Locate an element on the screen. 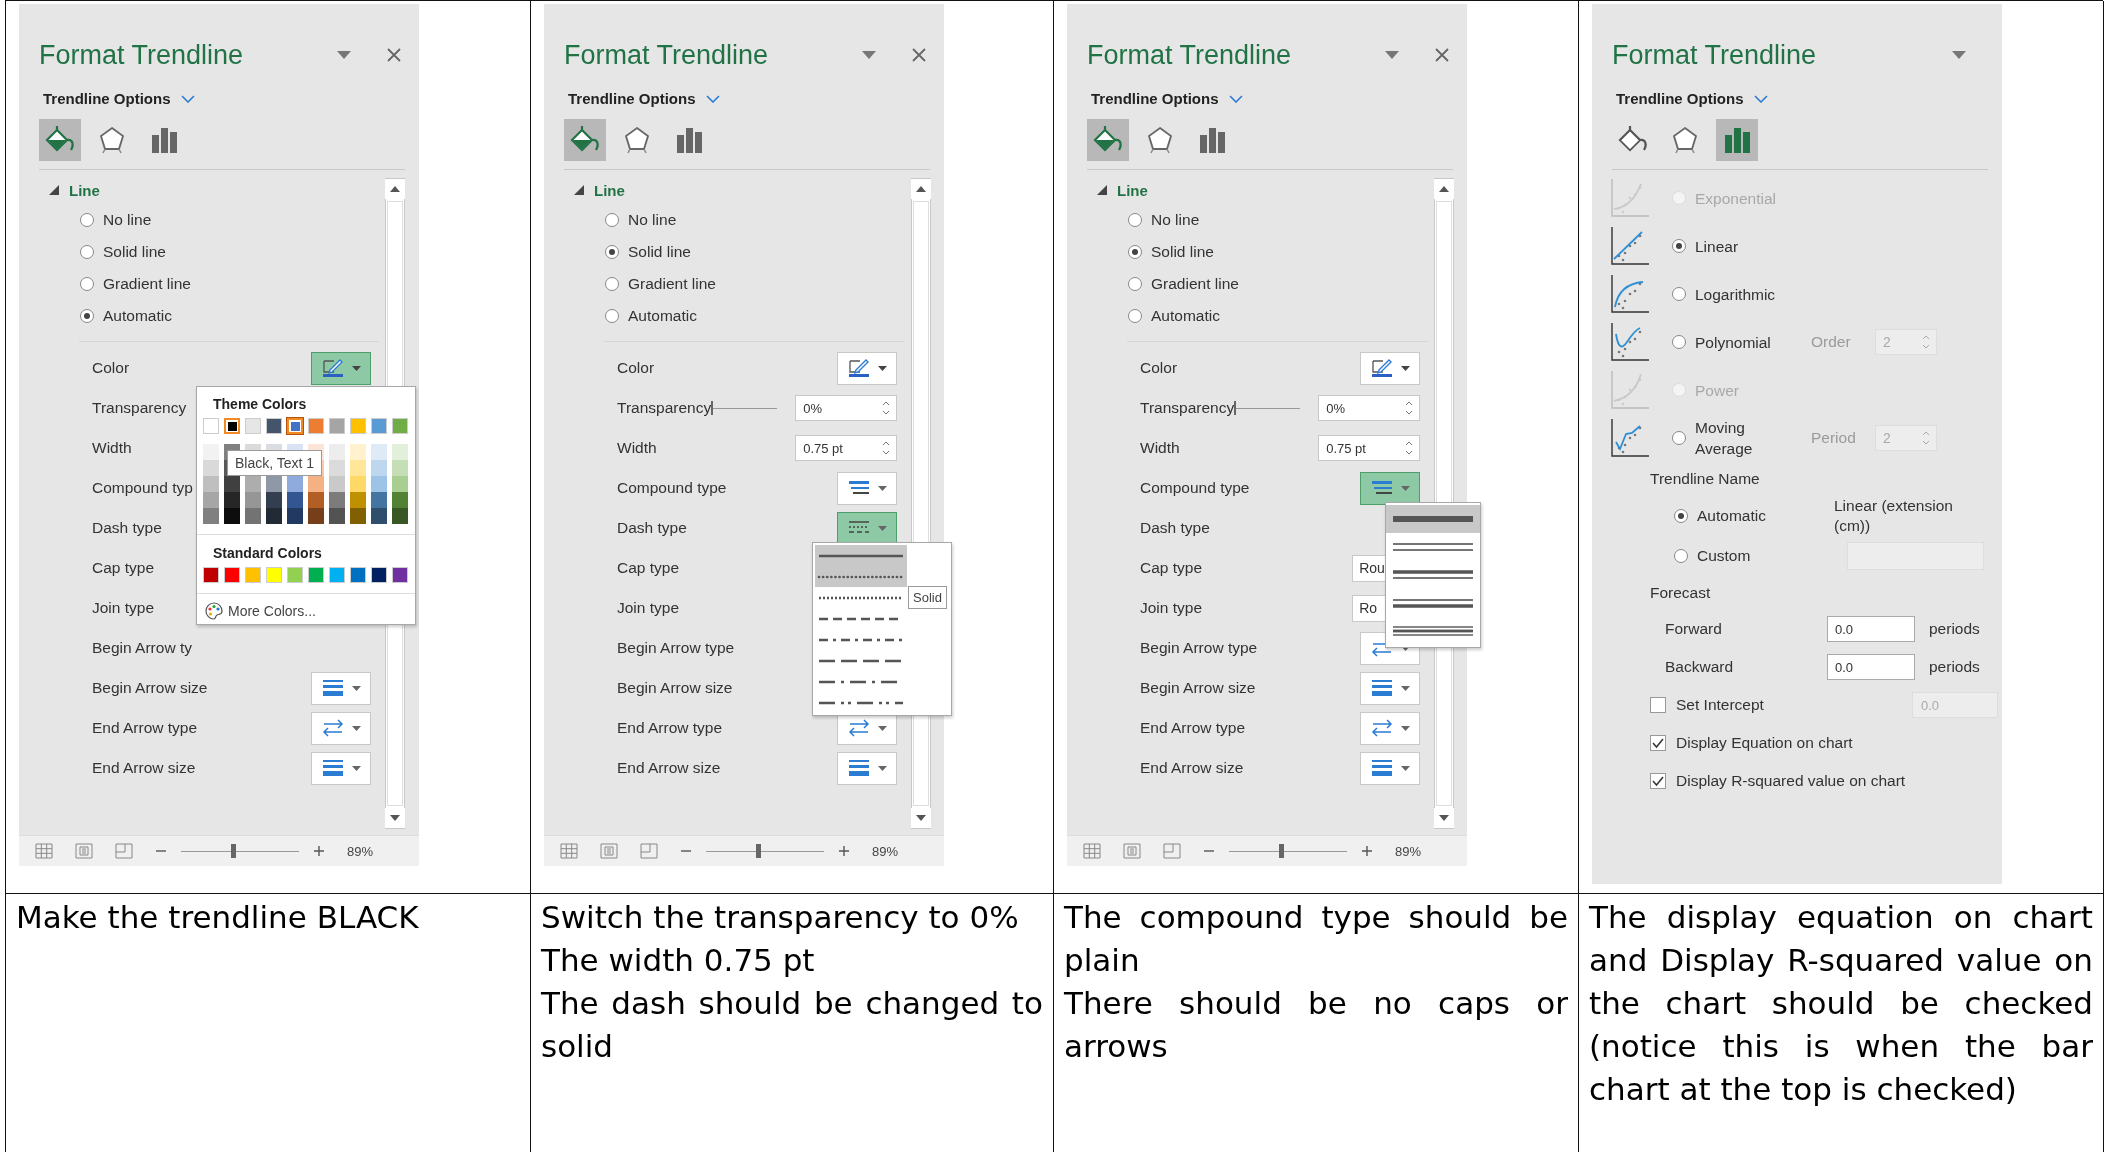  radio-label: Polynomial is located at coordinates (1733, 342).